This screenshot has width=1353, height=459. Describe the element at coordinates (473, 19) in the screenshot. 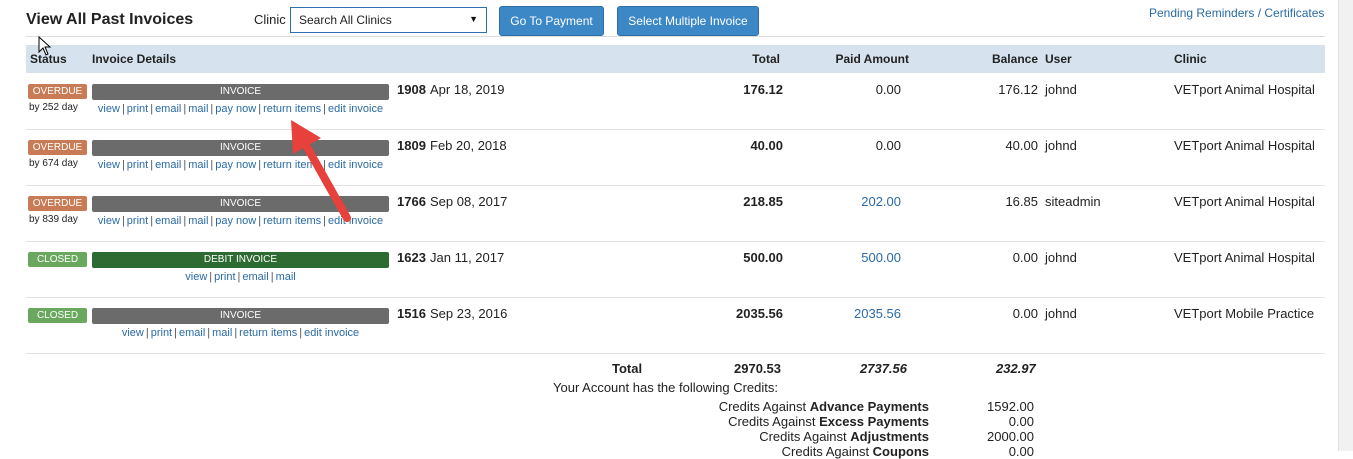

I see `caret-down-icon: ▼` at that location.